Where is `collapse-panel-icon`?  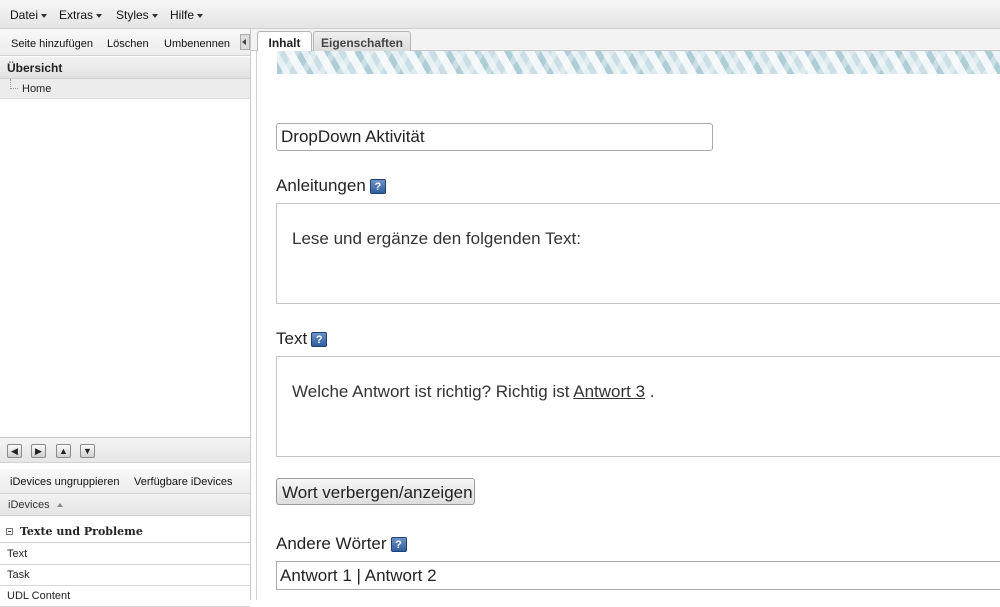 collapse-panel-icon is located at coordinates (245, 42).